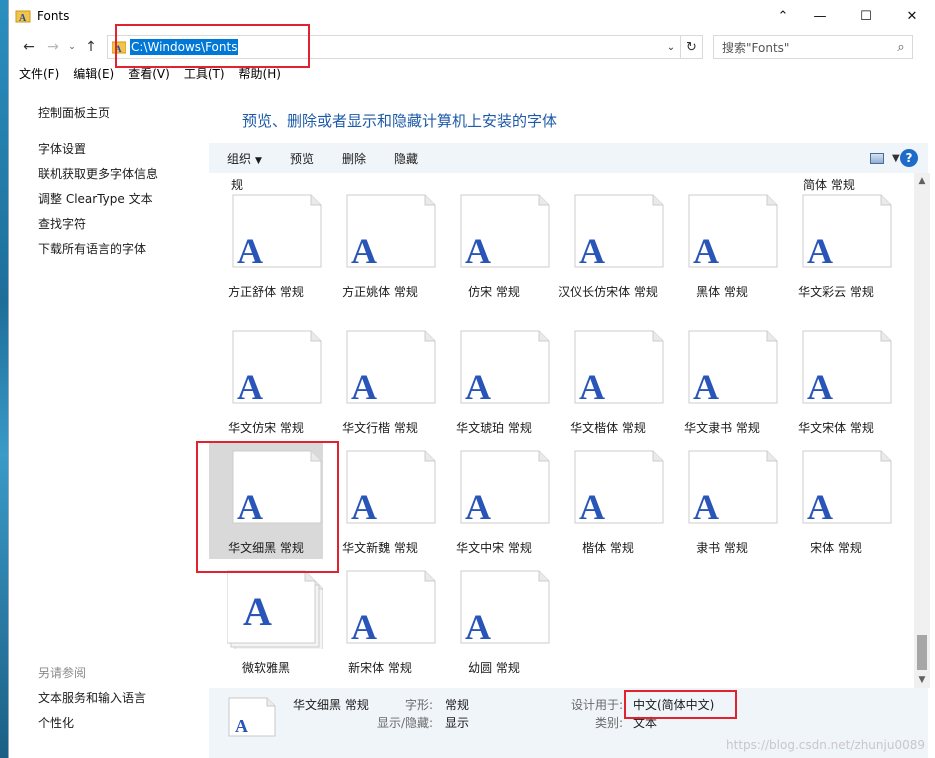 Image resolution: width=935 pixels, height=758 pixels. I want to click on font-settings-link: 字体设置, so click(62, 148).